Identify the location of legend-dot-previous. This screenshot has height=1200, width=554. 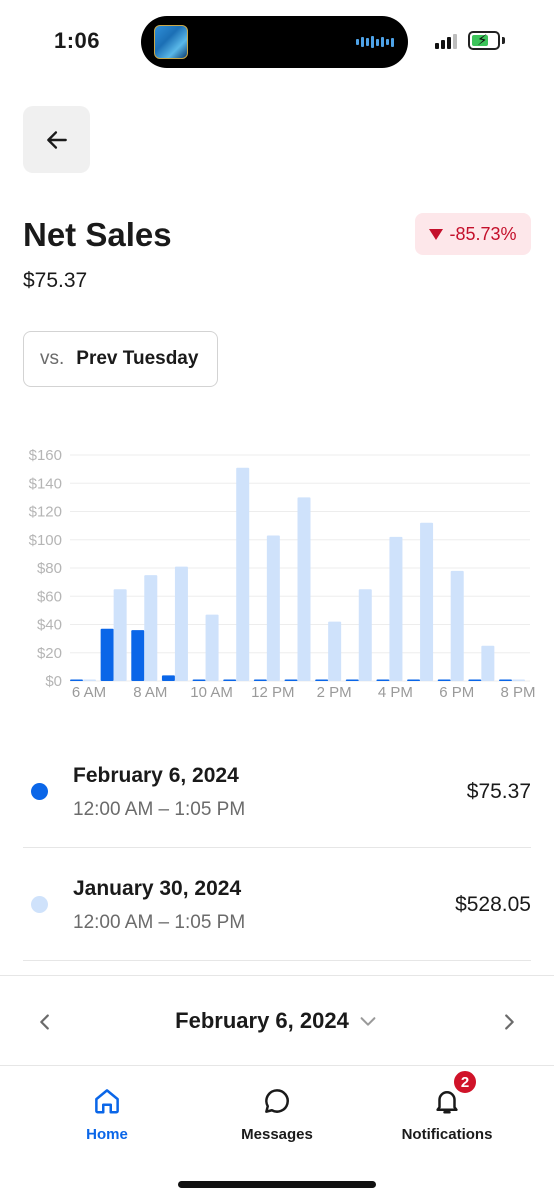
(39, 904).